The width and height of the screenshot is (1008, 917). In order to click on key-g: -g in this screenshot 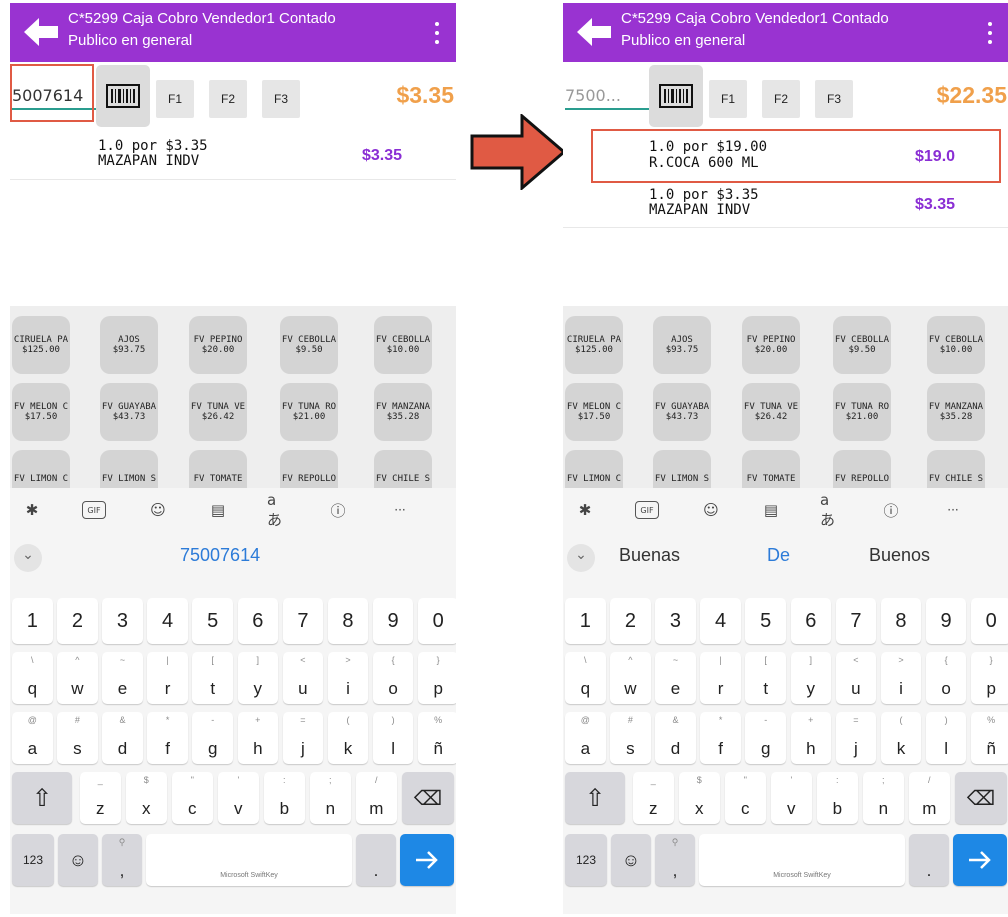, I will do `click(212, 738)`.